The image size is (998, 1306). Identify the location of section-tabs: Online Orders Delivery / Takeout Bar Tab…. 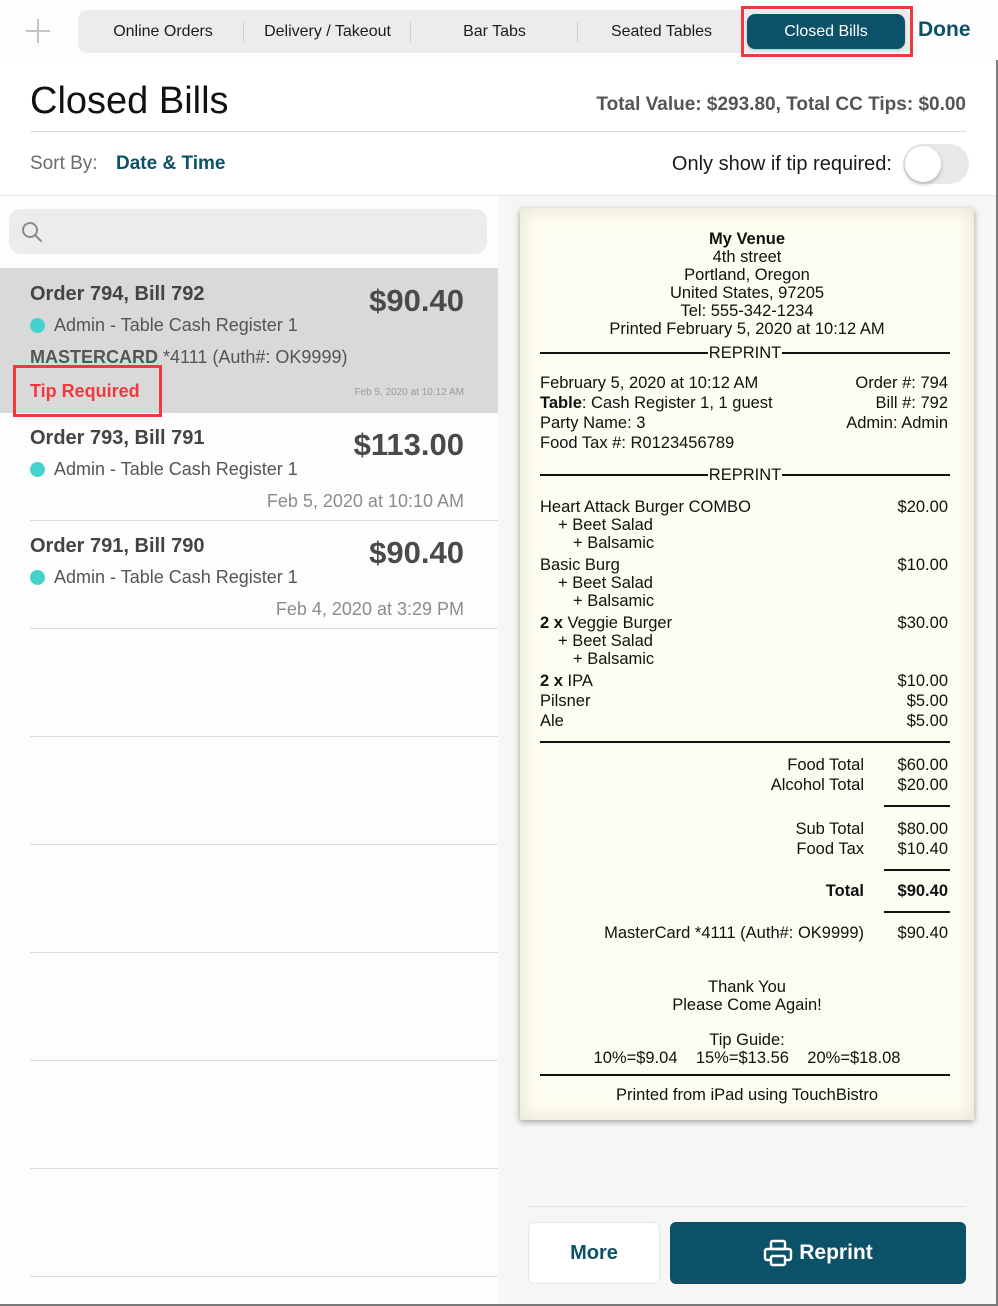
(495, 31).